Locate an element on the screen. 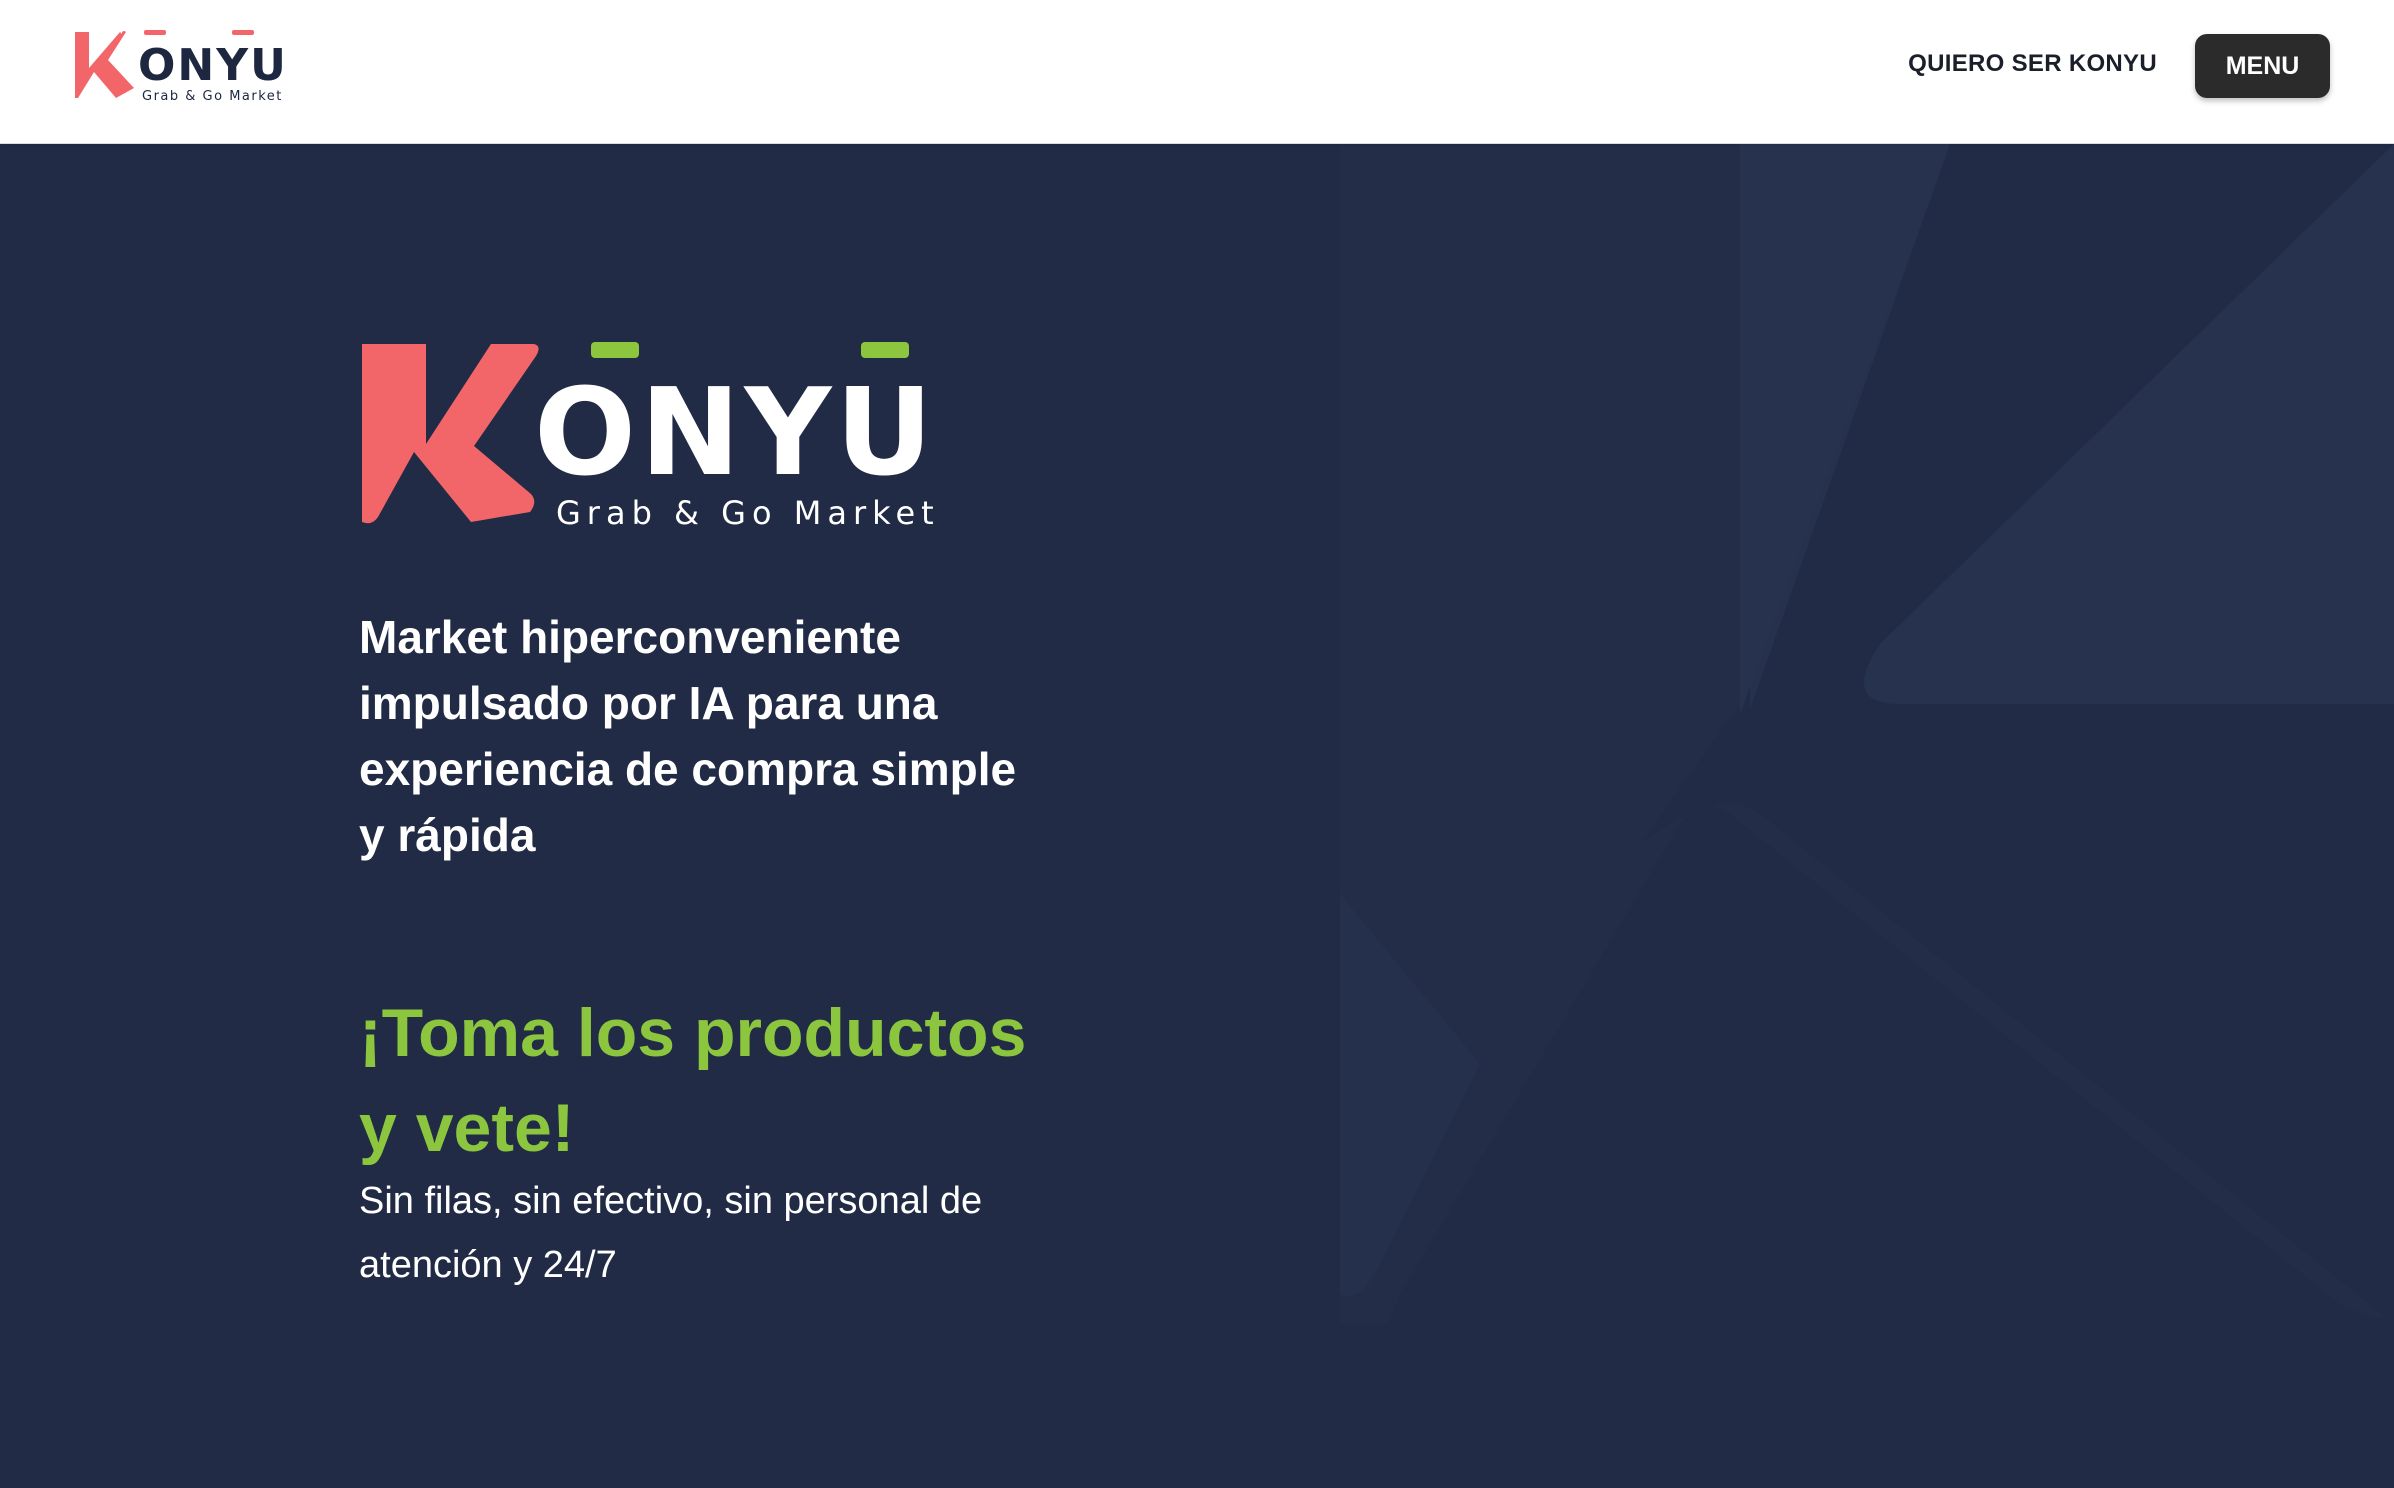 Image resolution: width=2394 pixels, height=1488 pixels. logo-wordmark: ONYU is located at coordinates (210, 65).